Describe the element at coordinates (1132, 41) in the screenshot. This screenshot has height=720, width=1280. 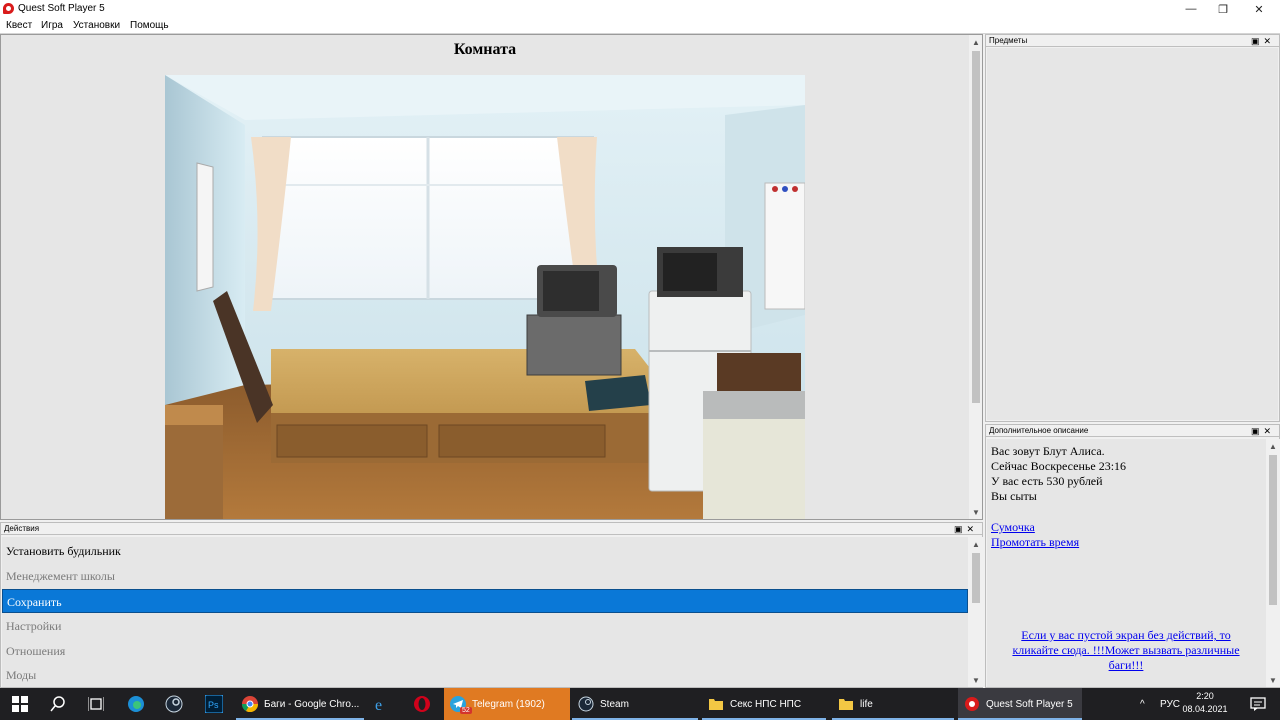
I see `items-panel-header: Предметы ▣✕` at that location.